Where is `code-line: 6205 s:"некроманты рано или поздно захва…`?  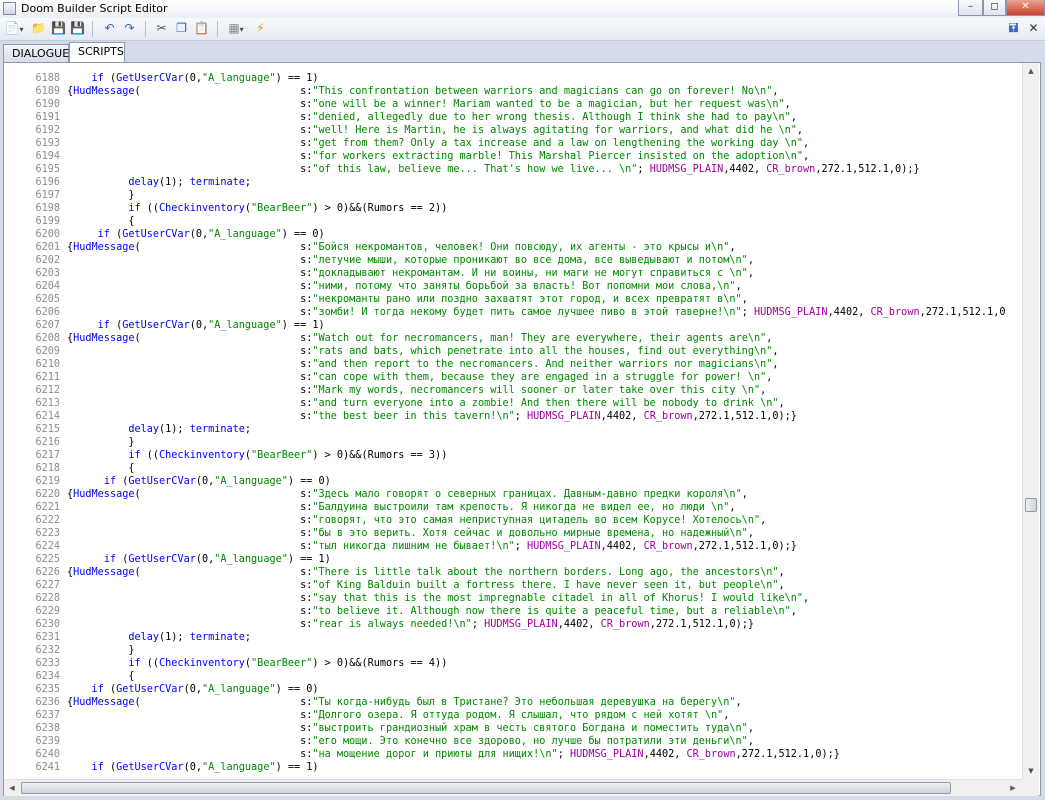
code-line: 6205 s:"некроманты рано или поздно захва… is located at coordinates (513, 299).